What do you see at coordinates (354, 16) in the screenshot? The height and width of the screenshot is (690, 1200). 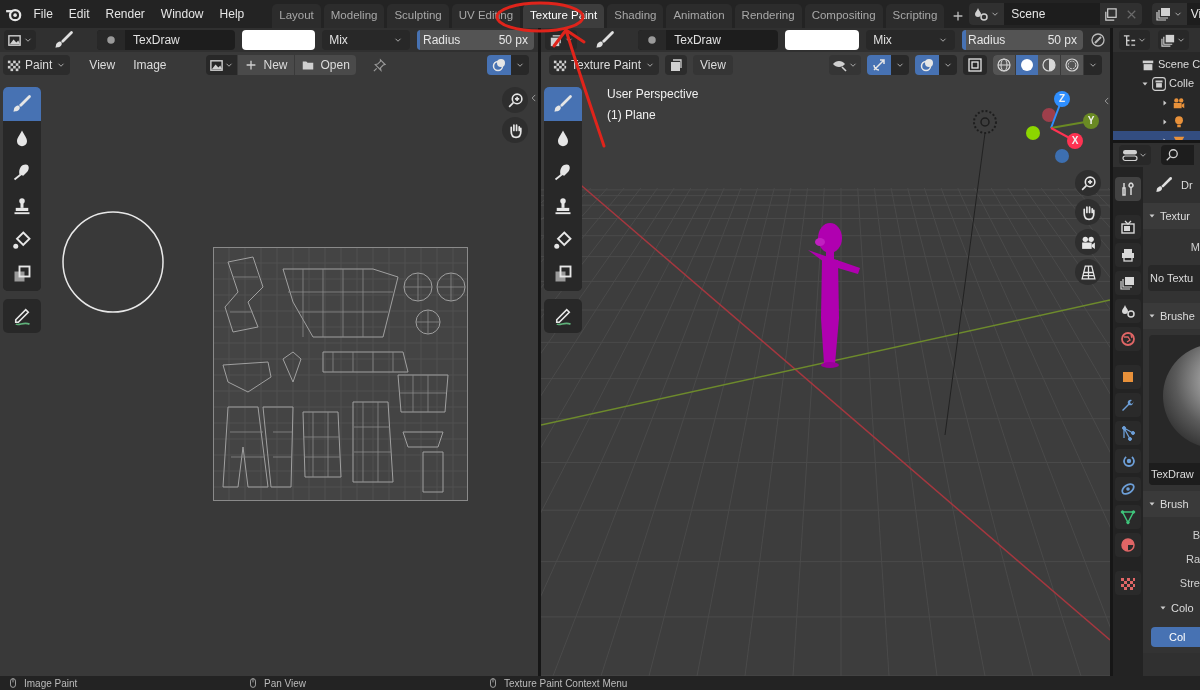 I see `workspace-tab: Modeling` at bounding box center [354, 16].